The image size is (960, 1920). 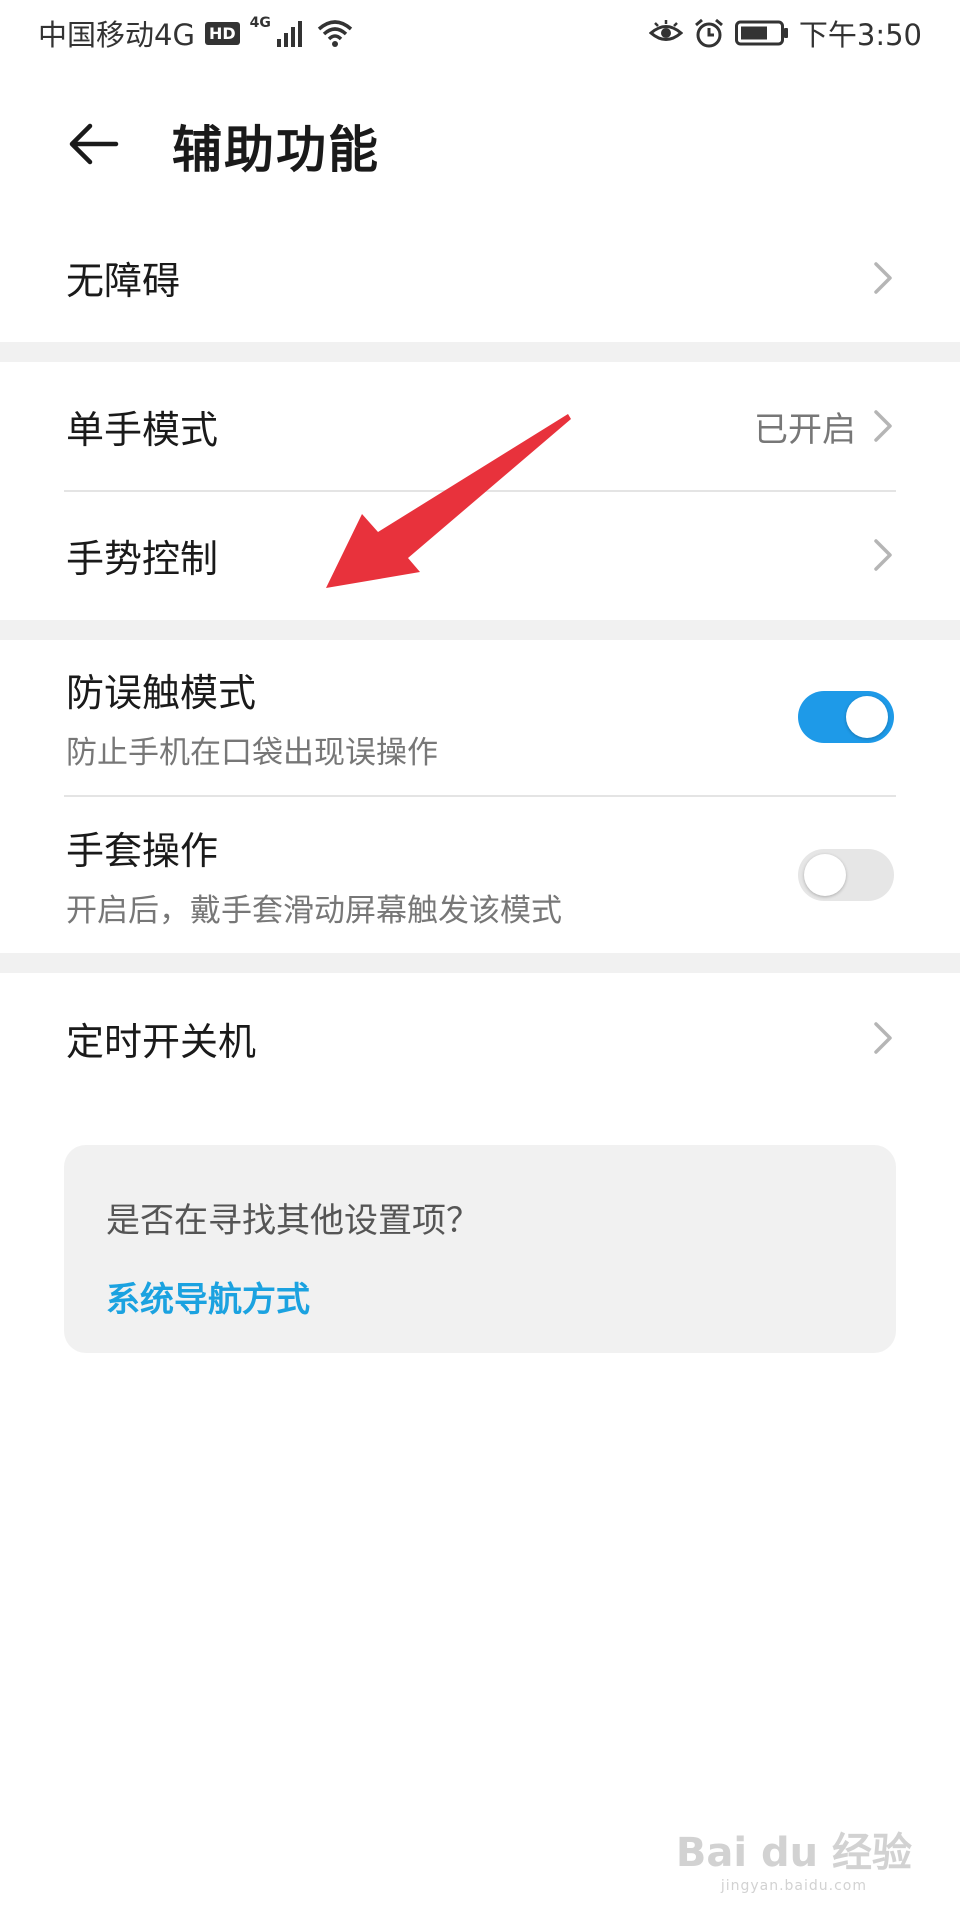 I want to click on page-title: 辅助功能, so click(x=276, y=150).